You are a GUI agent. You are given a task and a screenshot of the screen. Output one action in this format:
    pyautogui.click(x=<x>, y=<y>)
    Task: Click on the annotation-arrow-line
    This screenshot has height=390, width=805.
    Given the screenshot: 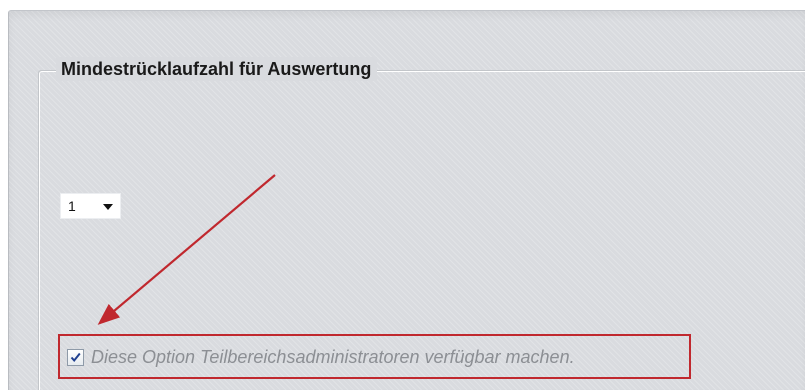 What is the action you would take?
    pyautogui.click(x=186, y=249)
    